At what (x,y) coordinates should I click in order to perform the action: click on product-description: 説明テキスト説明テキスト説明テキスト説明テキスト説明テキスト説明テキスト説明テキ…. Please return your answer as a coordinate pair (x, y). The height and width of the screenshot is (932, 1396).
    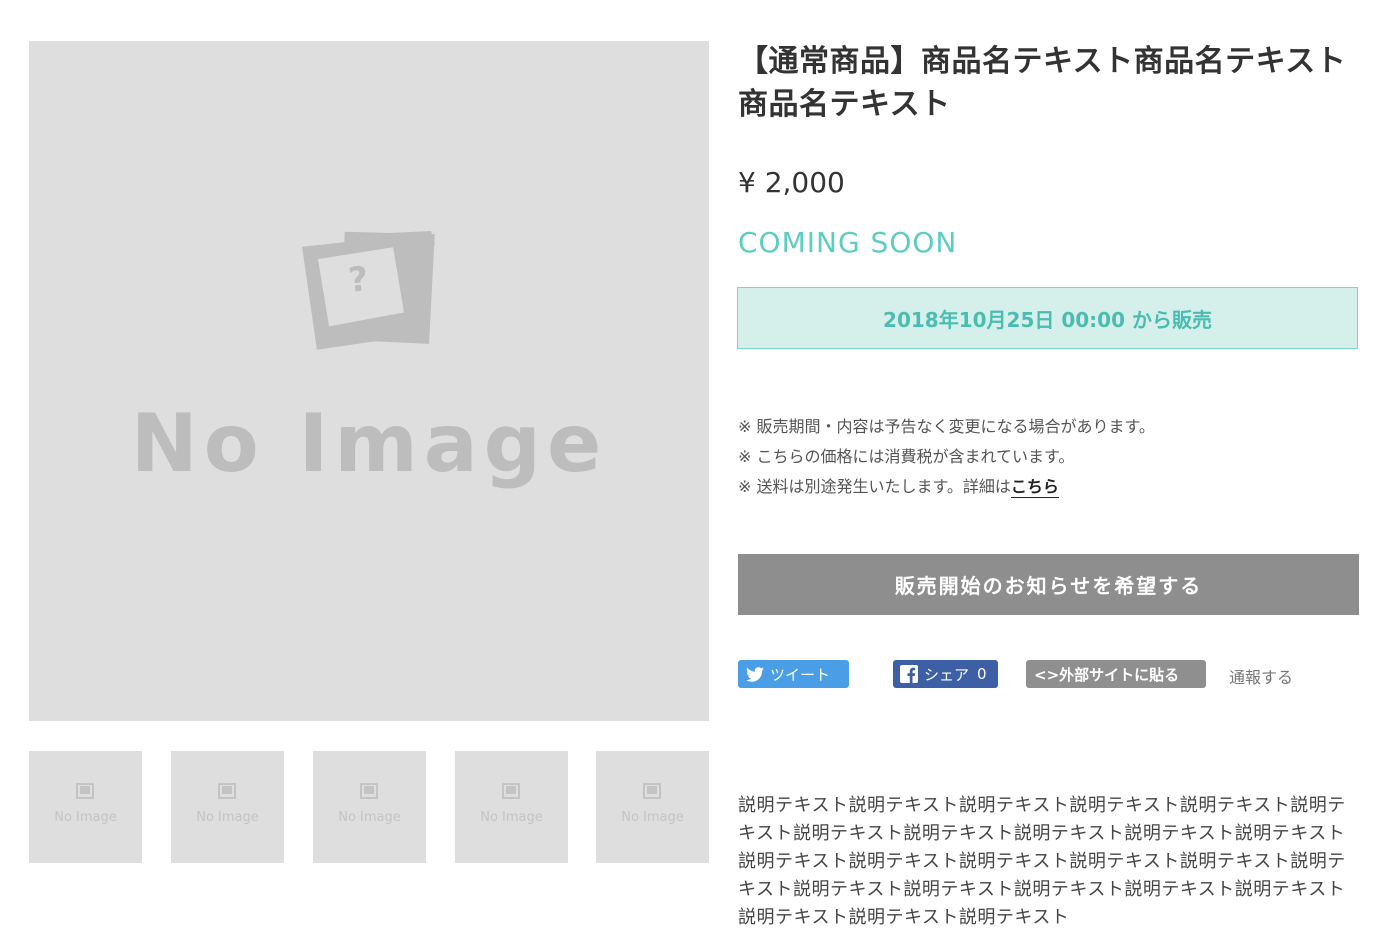
    Looking at the image, I should click on (1042, 861).